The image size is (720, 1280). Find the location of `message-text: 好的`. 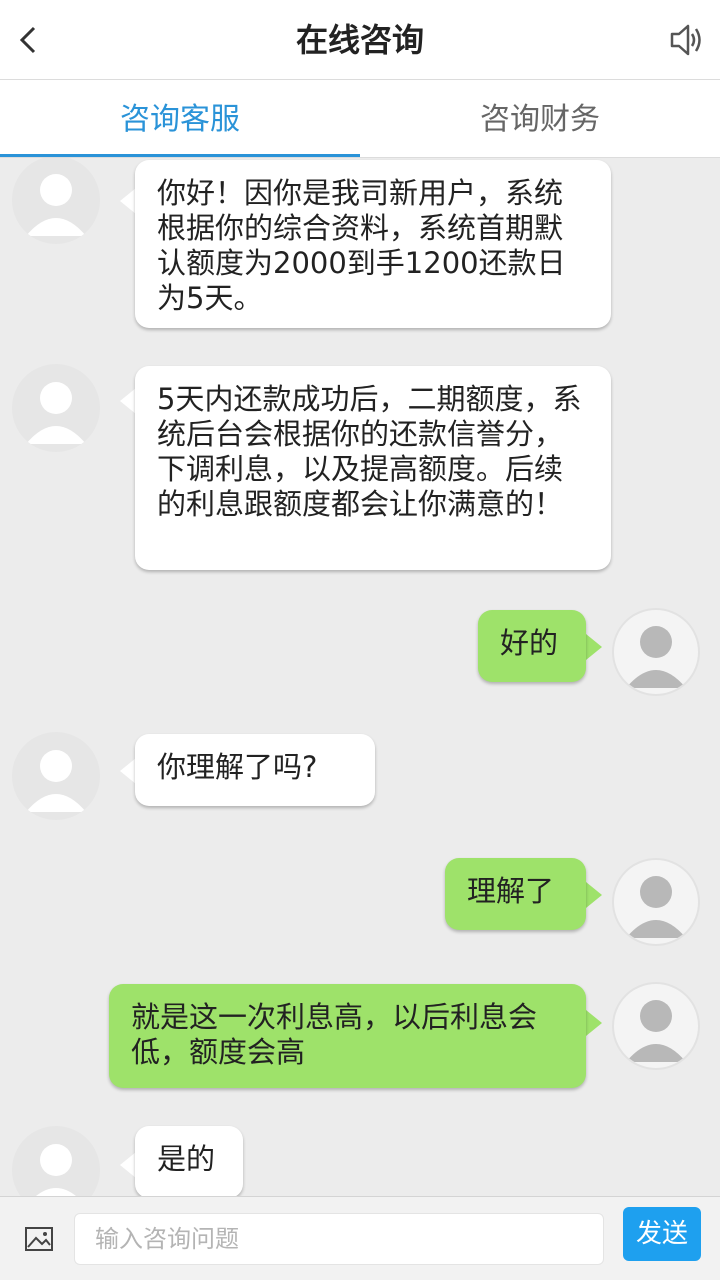

message-text: 好的 is located at coordinates (529, 643).